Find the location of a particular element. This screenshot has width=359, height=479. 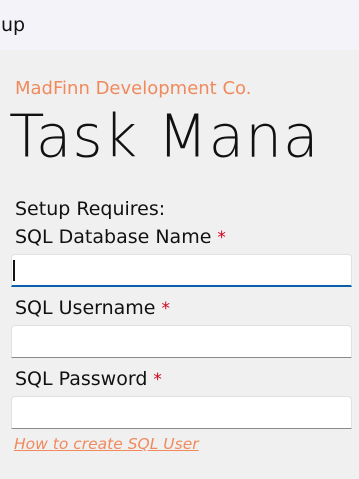

password-input is located at coordinates (181, 412).